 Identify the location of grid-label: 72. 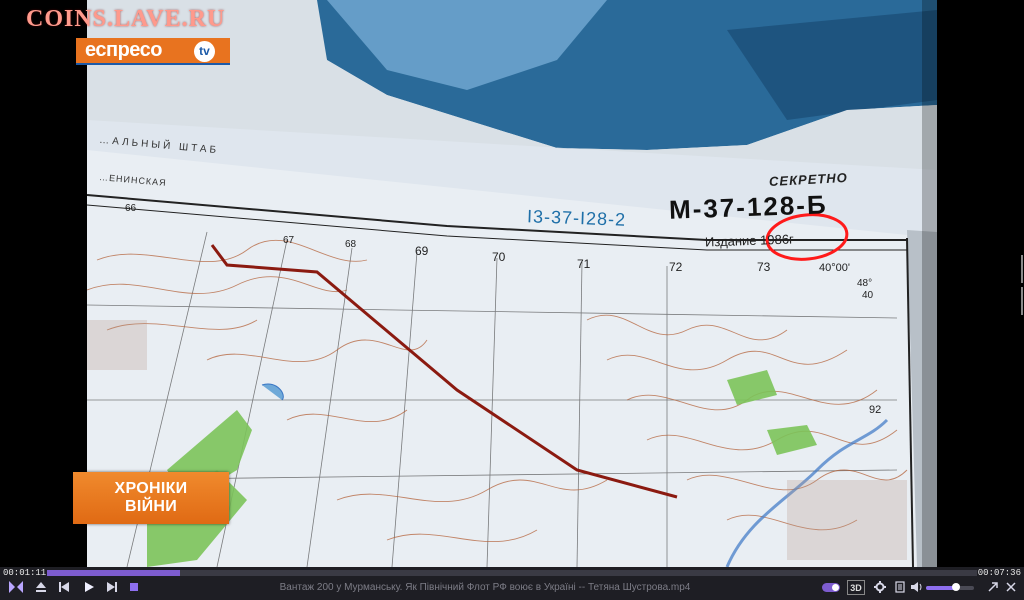
(676, 267).